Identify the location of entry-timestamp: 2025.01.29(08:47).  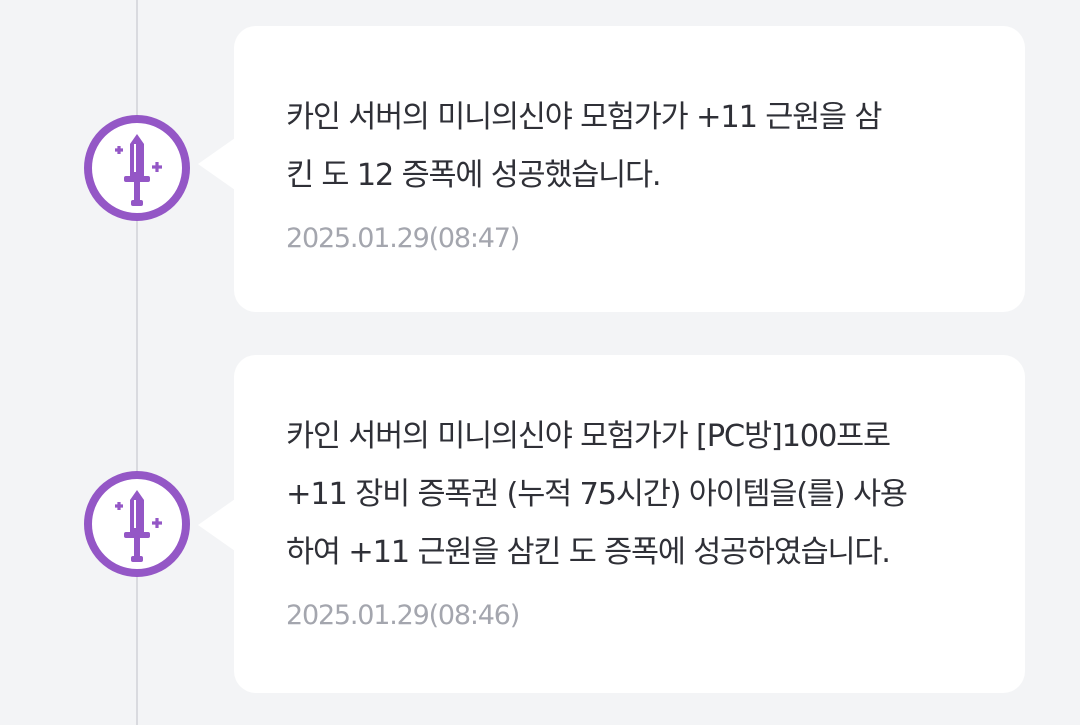
(403, 238).